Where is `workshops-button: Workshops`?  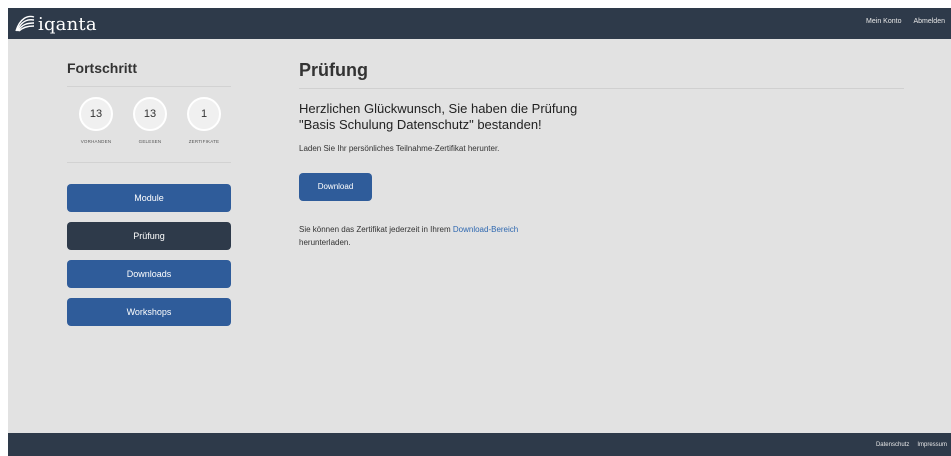
workshops-button: Workshops is located at coordinates (149, 312).